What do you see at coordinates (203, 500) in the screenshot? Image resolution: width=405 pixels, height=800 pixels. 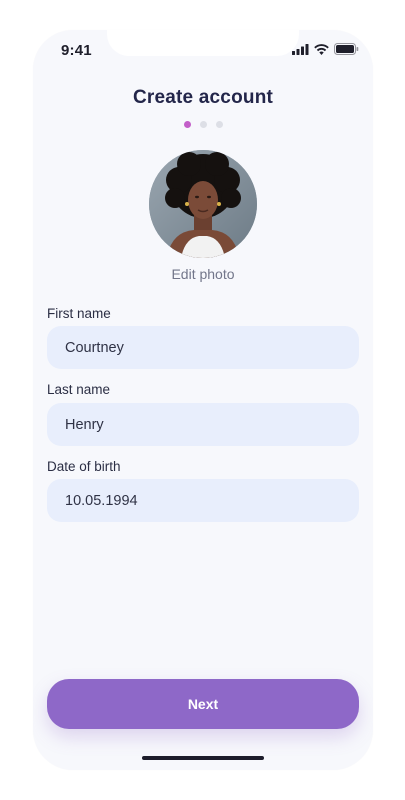 I see `date-of-birth-field` at bounding box center [203, 500].